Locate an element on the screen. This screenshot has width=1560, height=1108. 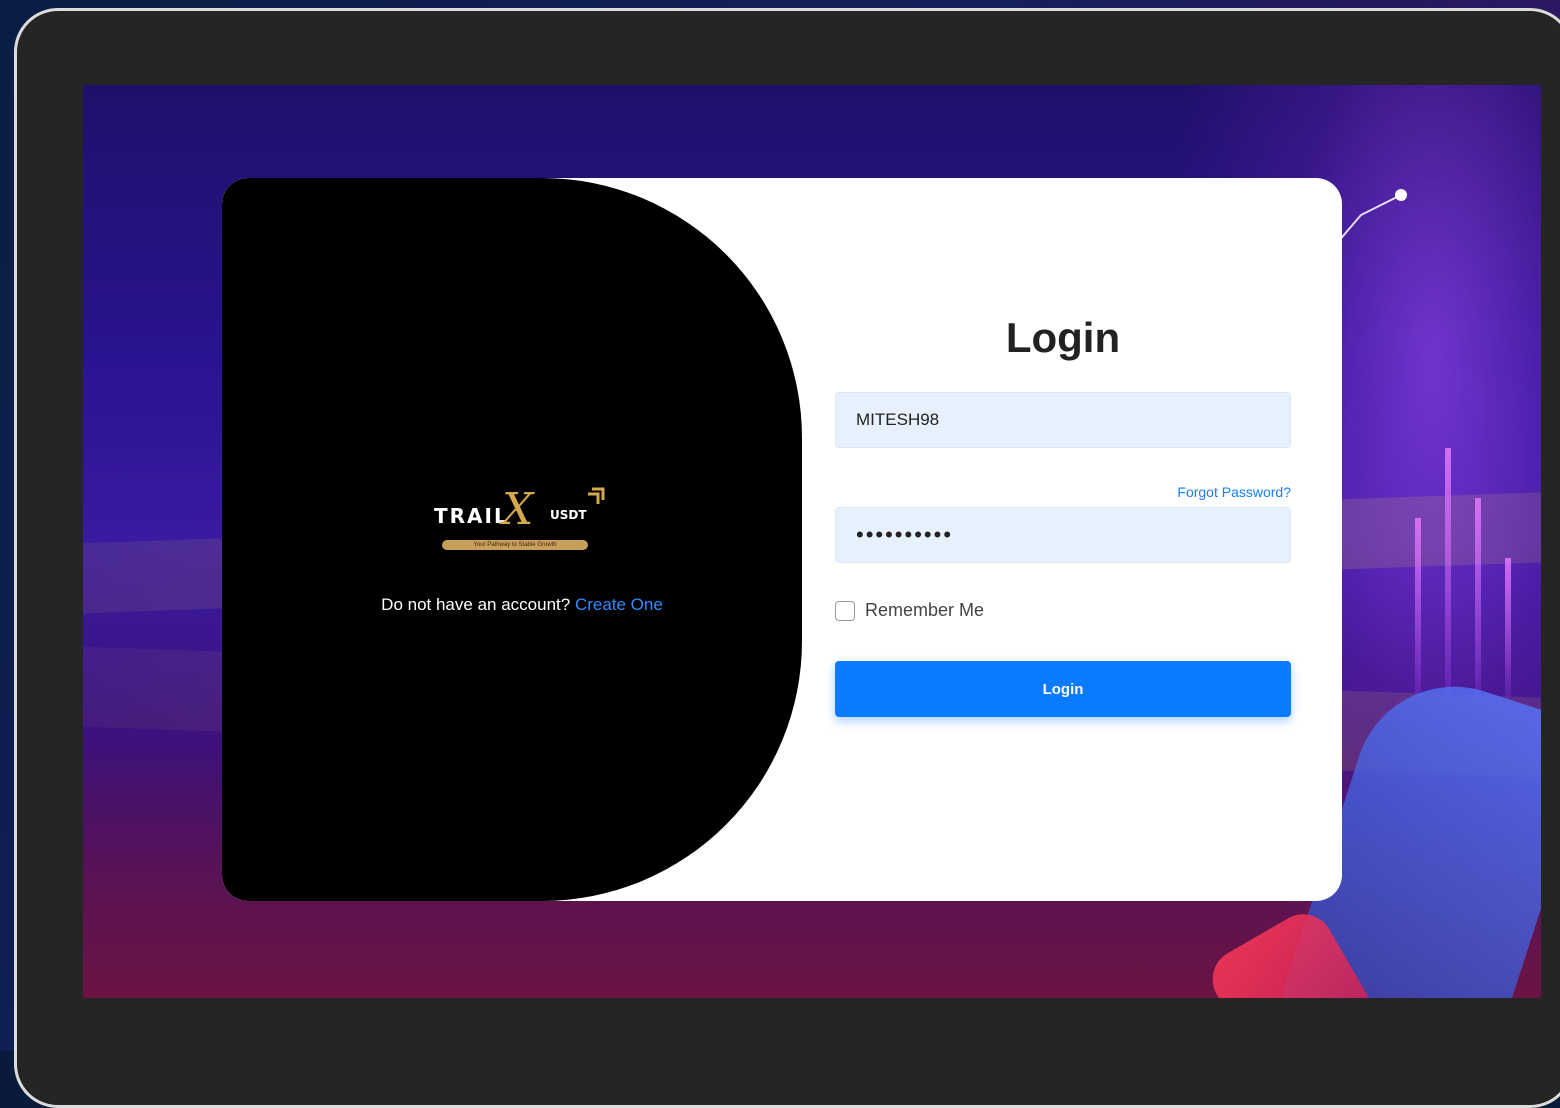
forgot-password-link: Forgot Password? is located at coordinates (1234, 492).